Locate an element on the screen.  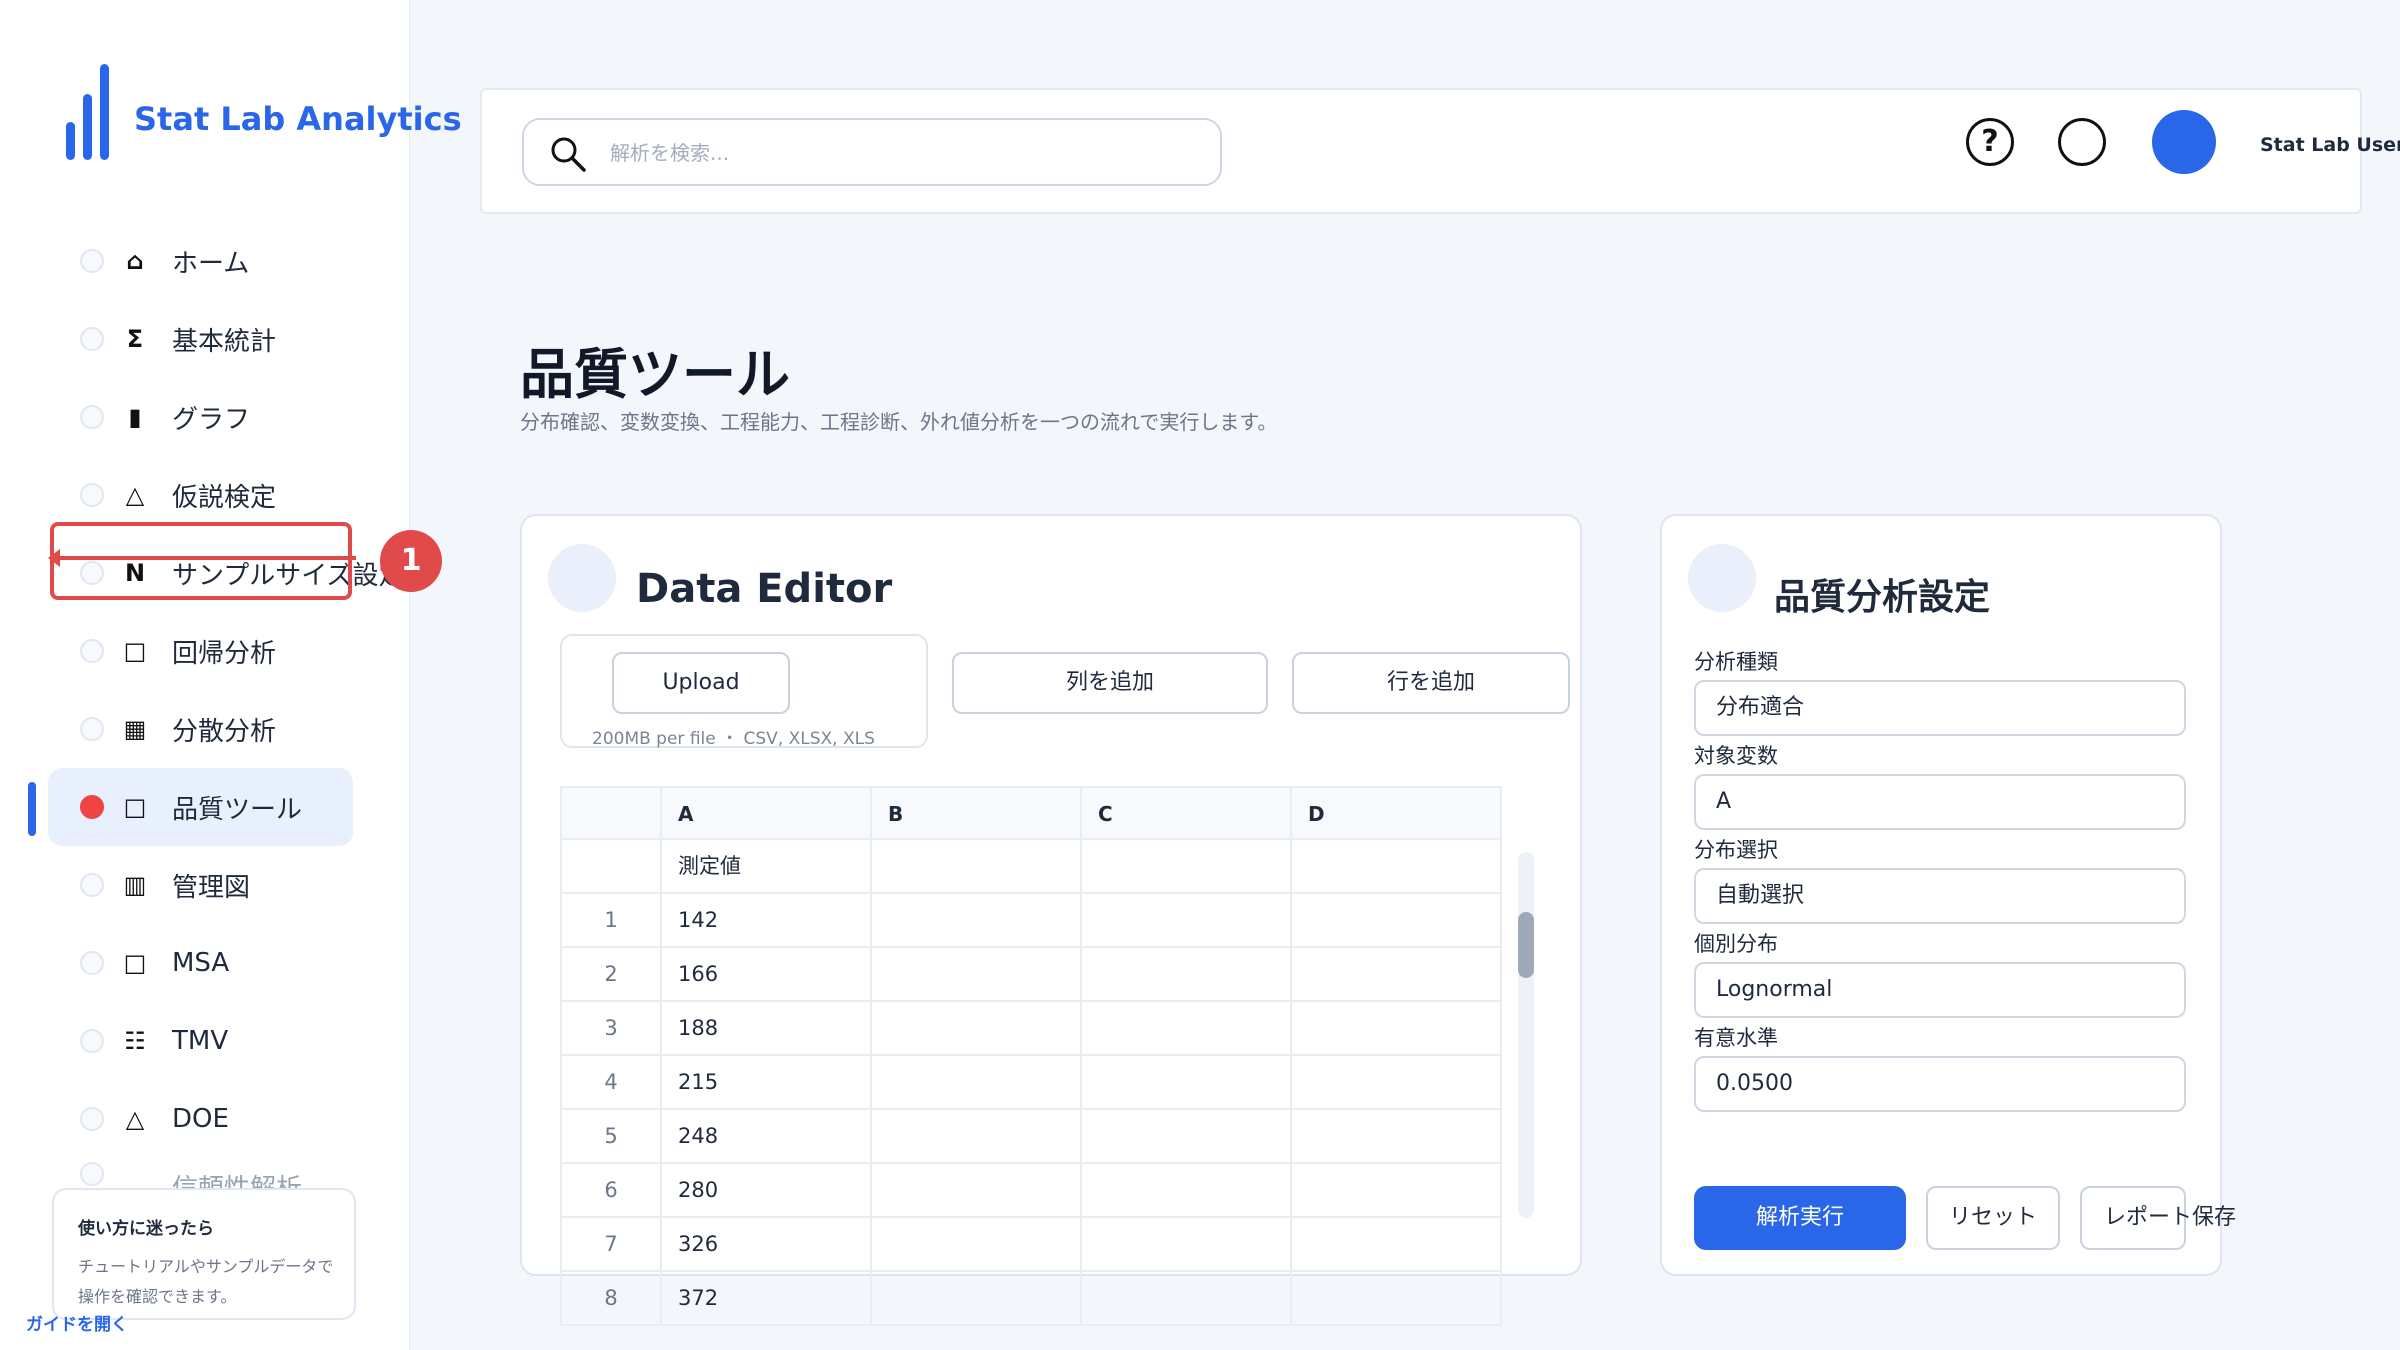
add-column-button: 列を追加 is located at coordinates (1110, 683).